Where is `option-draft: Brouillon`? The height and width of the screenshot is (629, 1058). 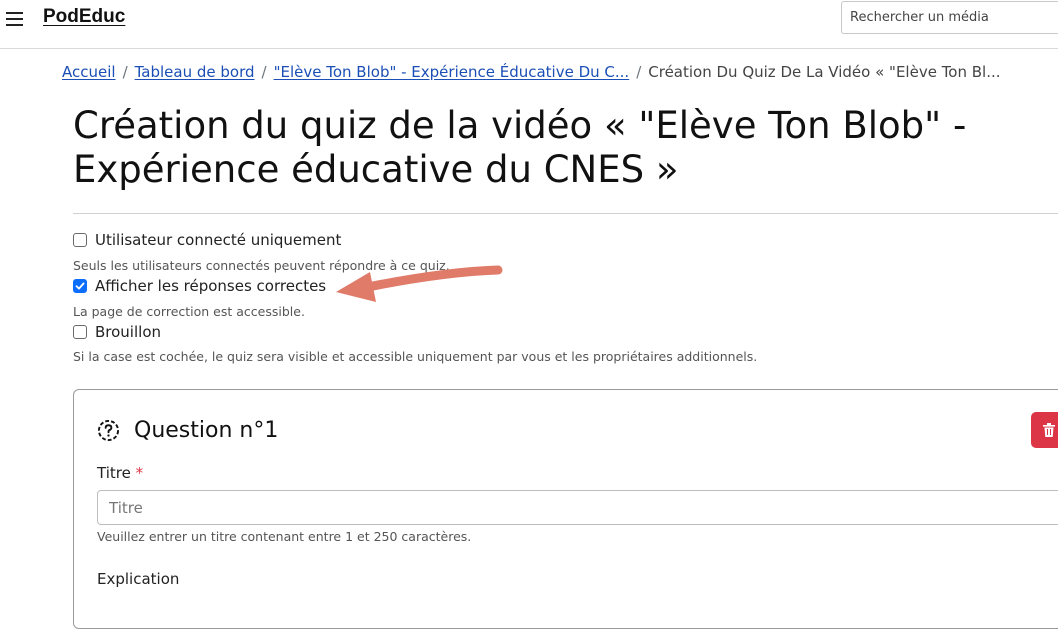 option-draft: Brouillon is located at coordinates (117, 332).